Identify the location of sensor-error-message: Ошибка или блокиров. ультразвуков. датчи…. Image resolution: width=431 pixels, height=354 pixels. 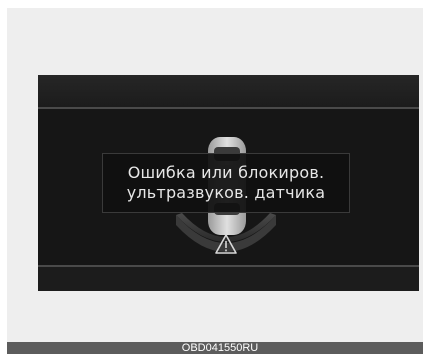
(226, 183).